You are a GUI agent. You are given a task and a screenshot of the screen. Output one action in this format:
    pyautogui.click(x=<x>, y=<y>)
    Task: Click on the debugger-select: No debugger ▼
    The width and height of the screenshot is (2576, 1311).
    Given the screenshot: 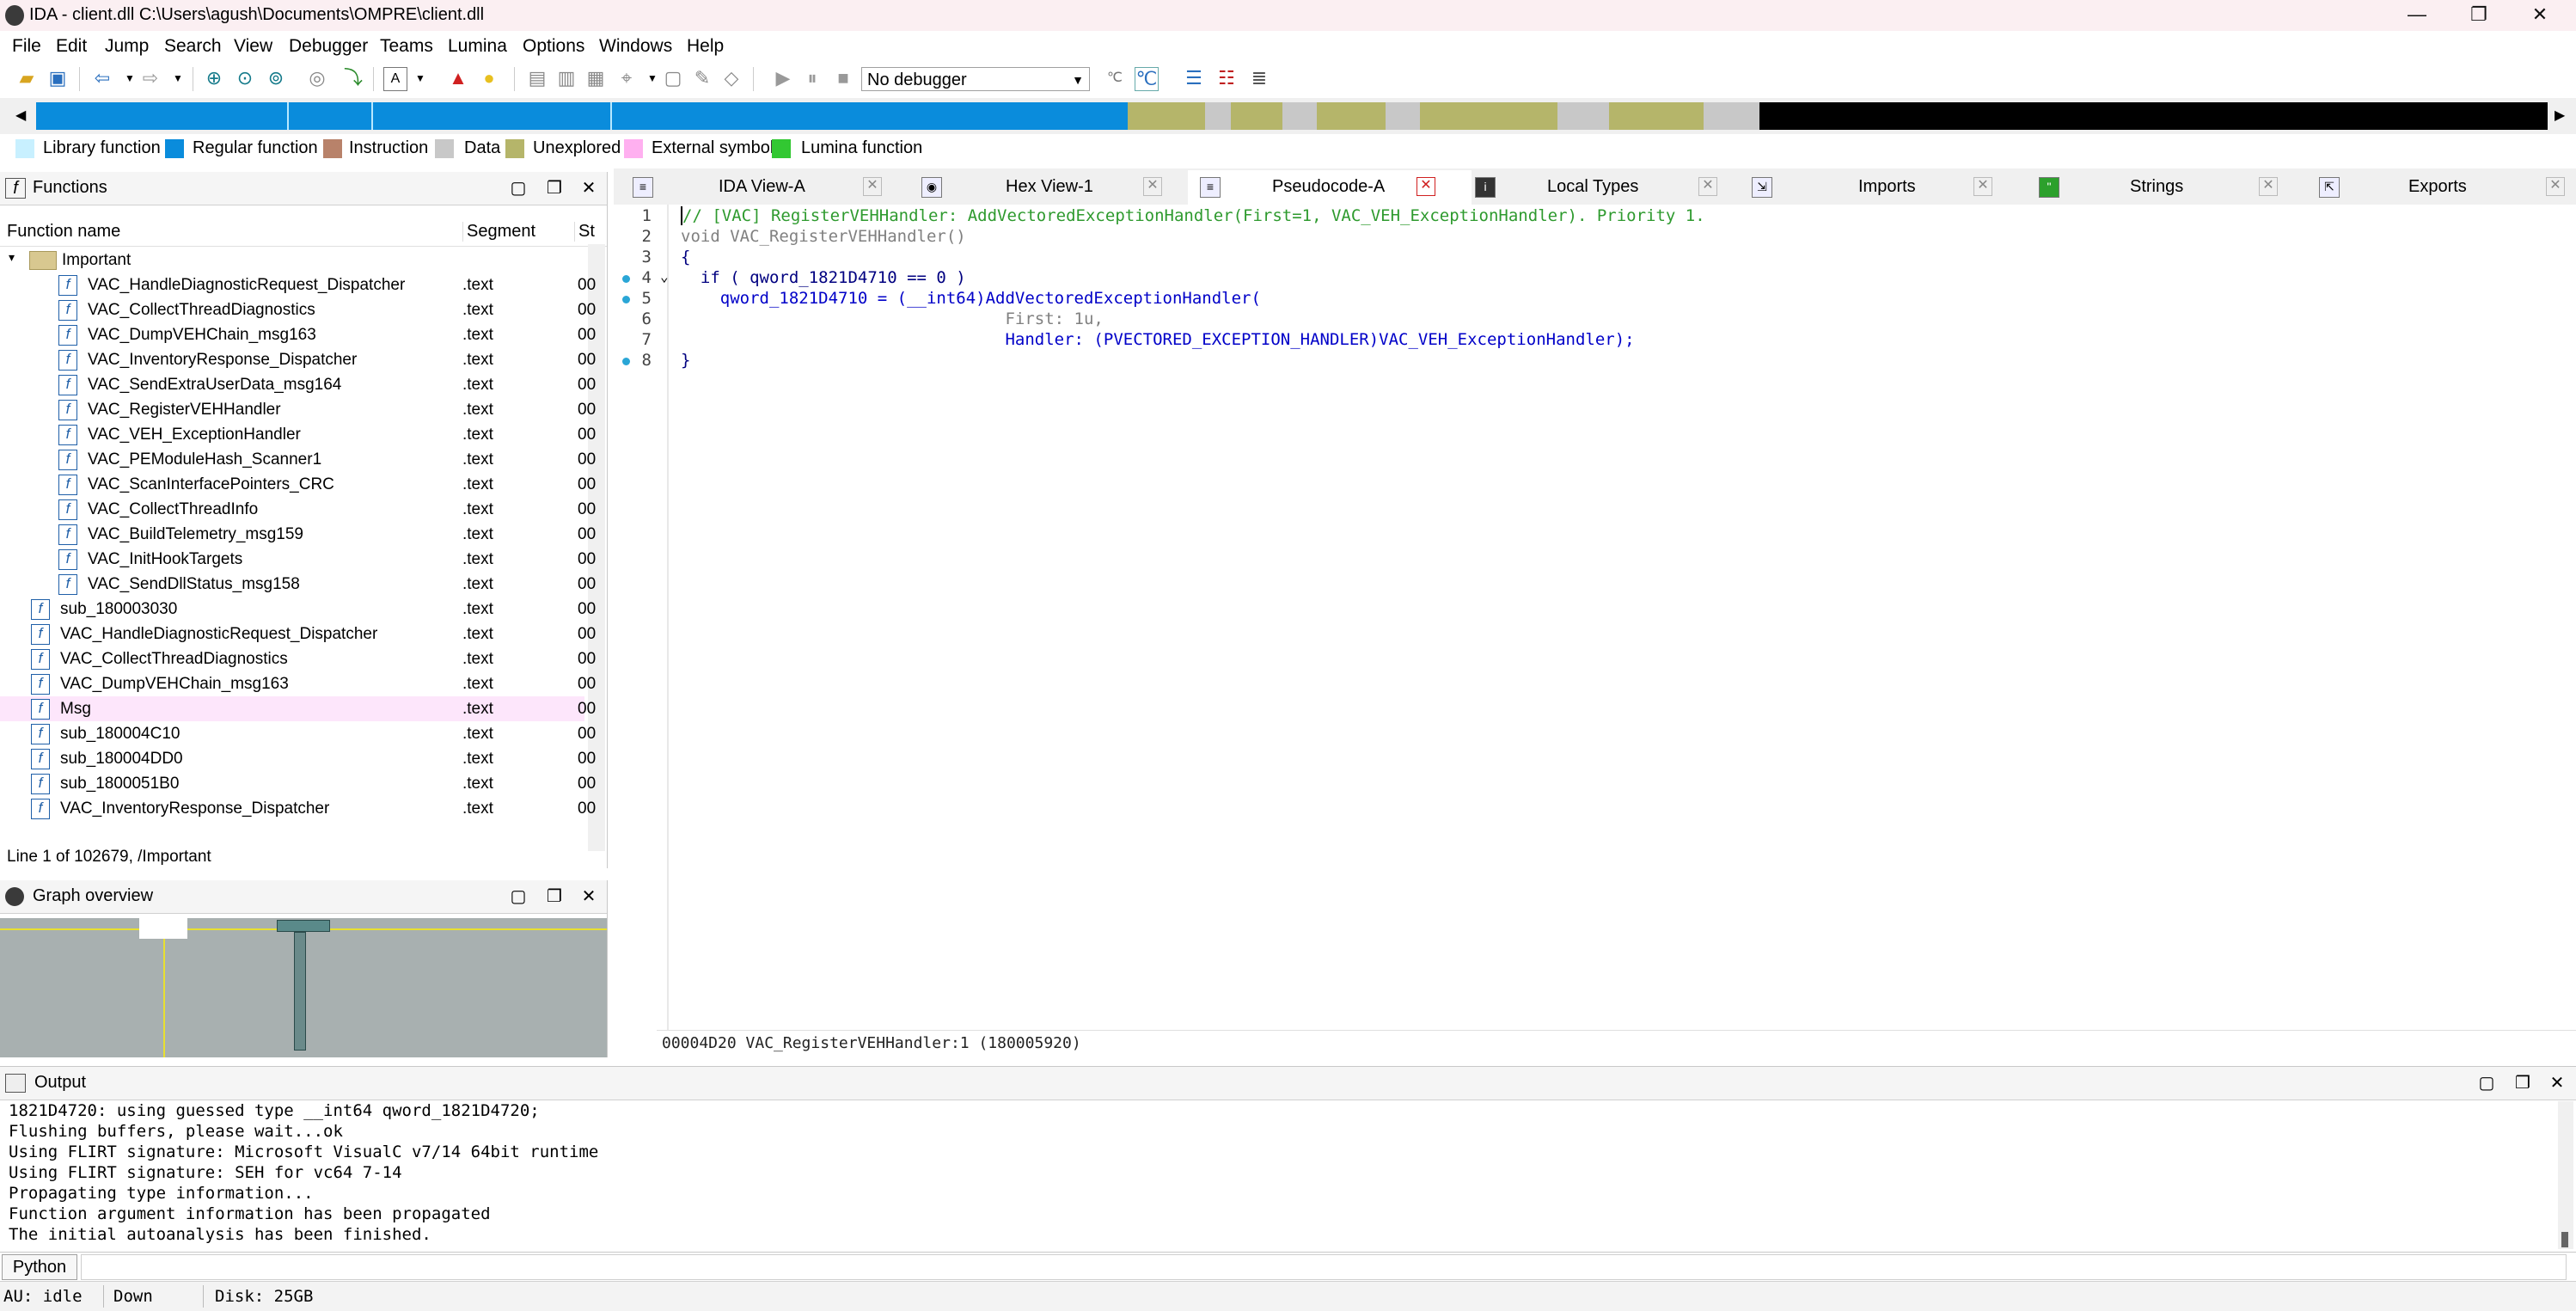 What is the action you would take?
    pyautogui.click(x=975, y=79)
    